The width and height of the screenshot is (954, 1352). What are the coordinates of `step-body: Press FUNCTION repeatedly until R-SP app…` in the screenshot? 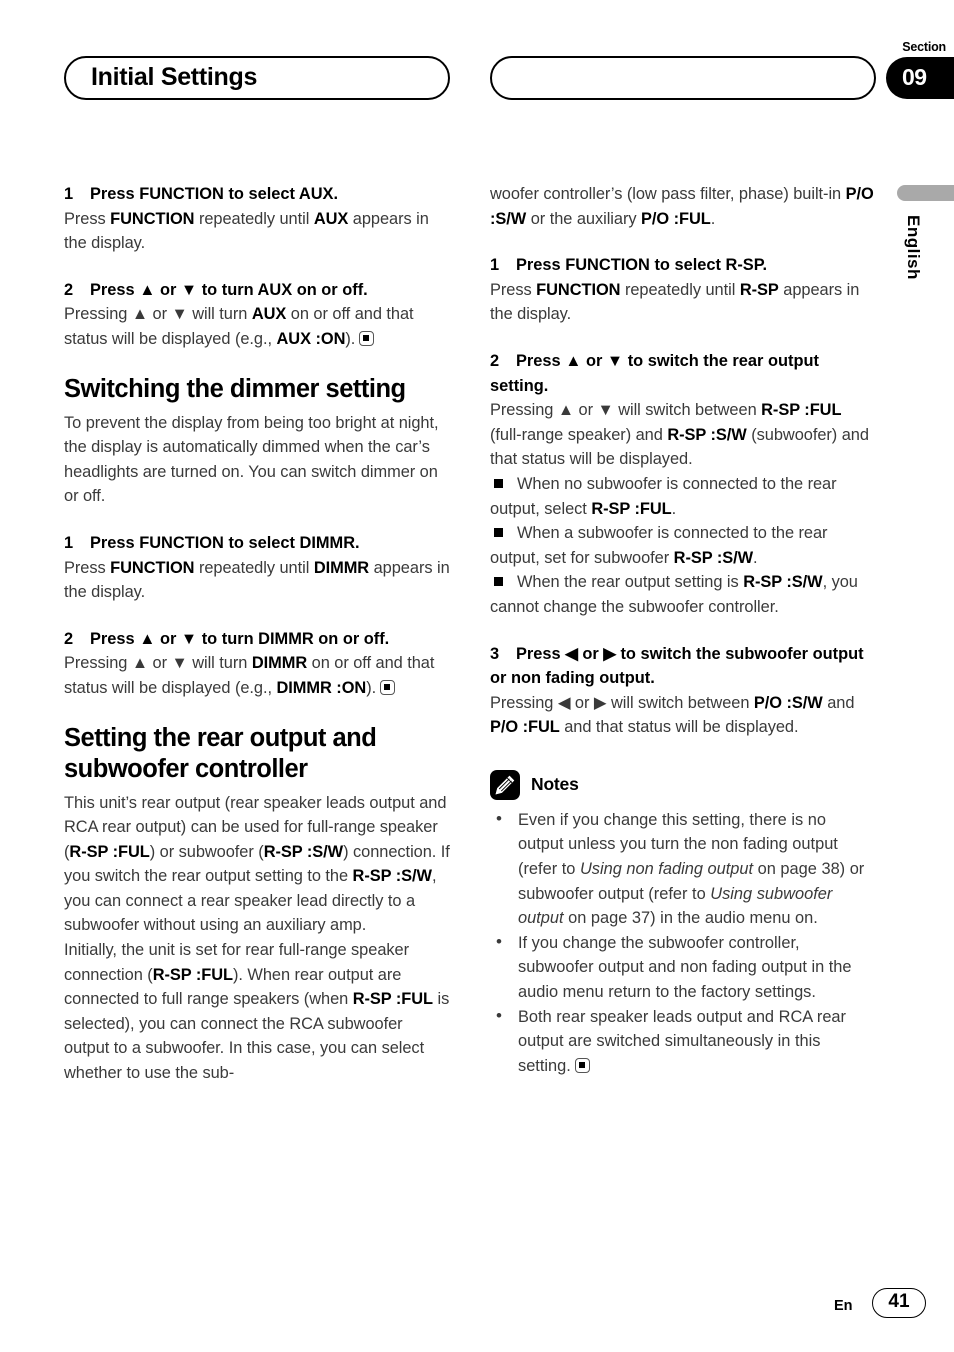 It's located at (683, 302).